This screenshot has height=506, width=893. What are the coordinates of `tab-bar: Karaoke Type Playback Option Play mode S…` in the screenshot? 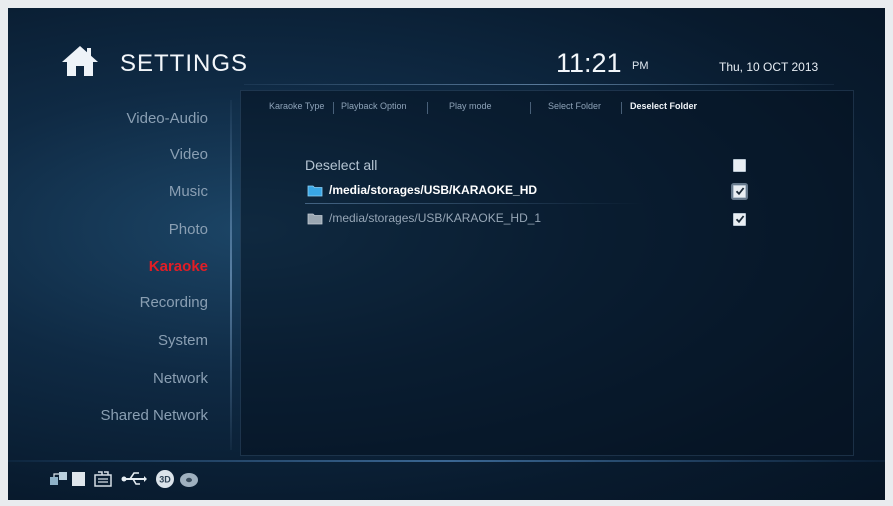 It's located at (547, 111).